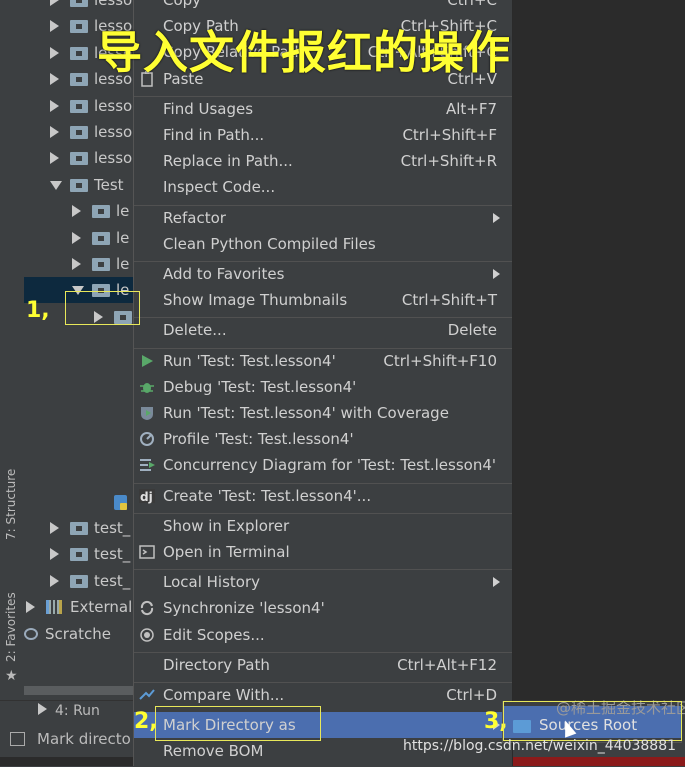 The width and height of the screenshot is (685, 767). Describe the element at coordinates (323, 526) in the screenshot. I see `menu-item-show-in-explorer: Show in Explorer` at that location.